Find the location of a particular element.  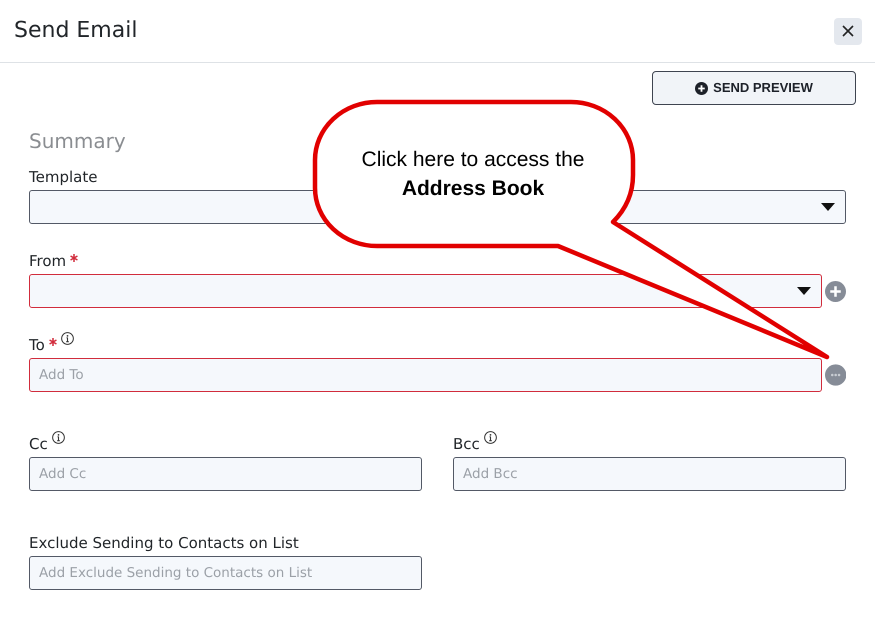

field-label: Exclude Sending to Contacts on List is located at coordinates (164, 543).